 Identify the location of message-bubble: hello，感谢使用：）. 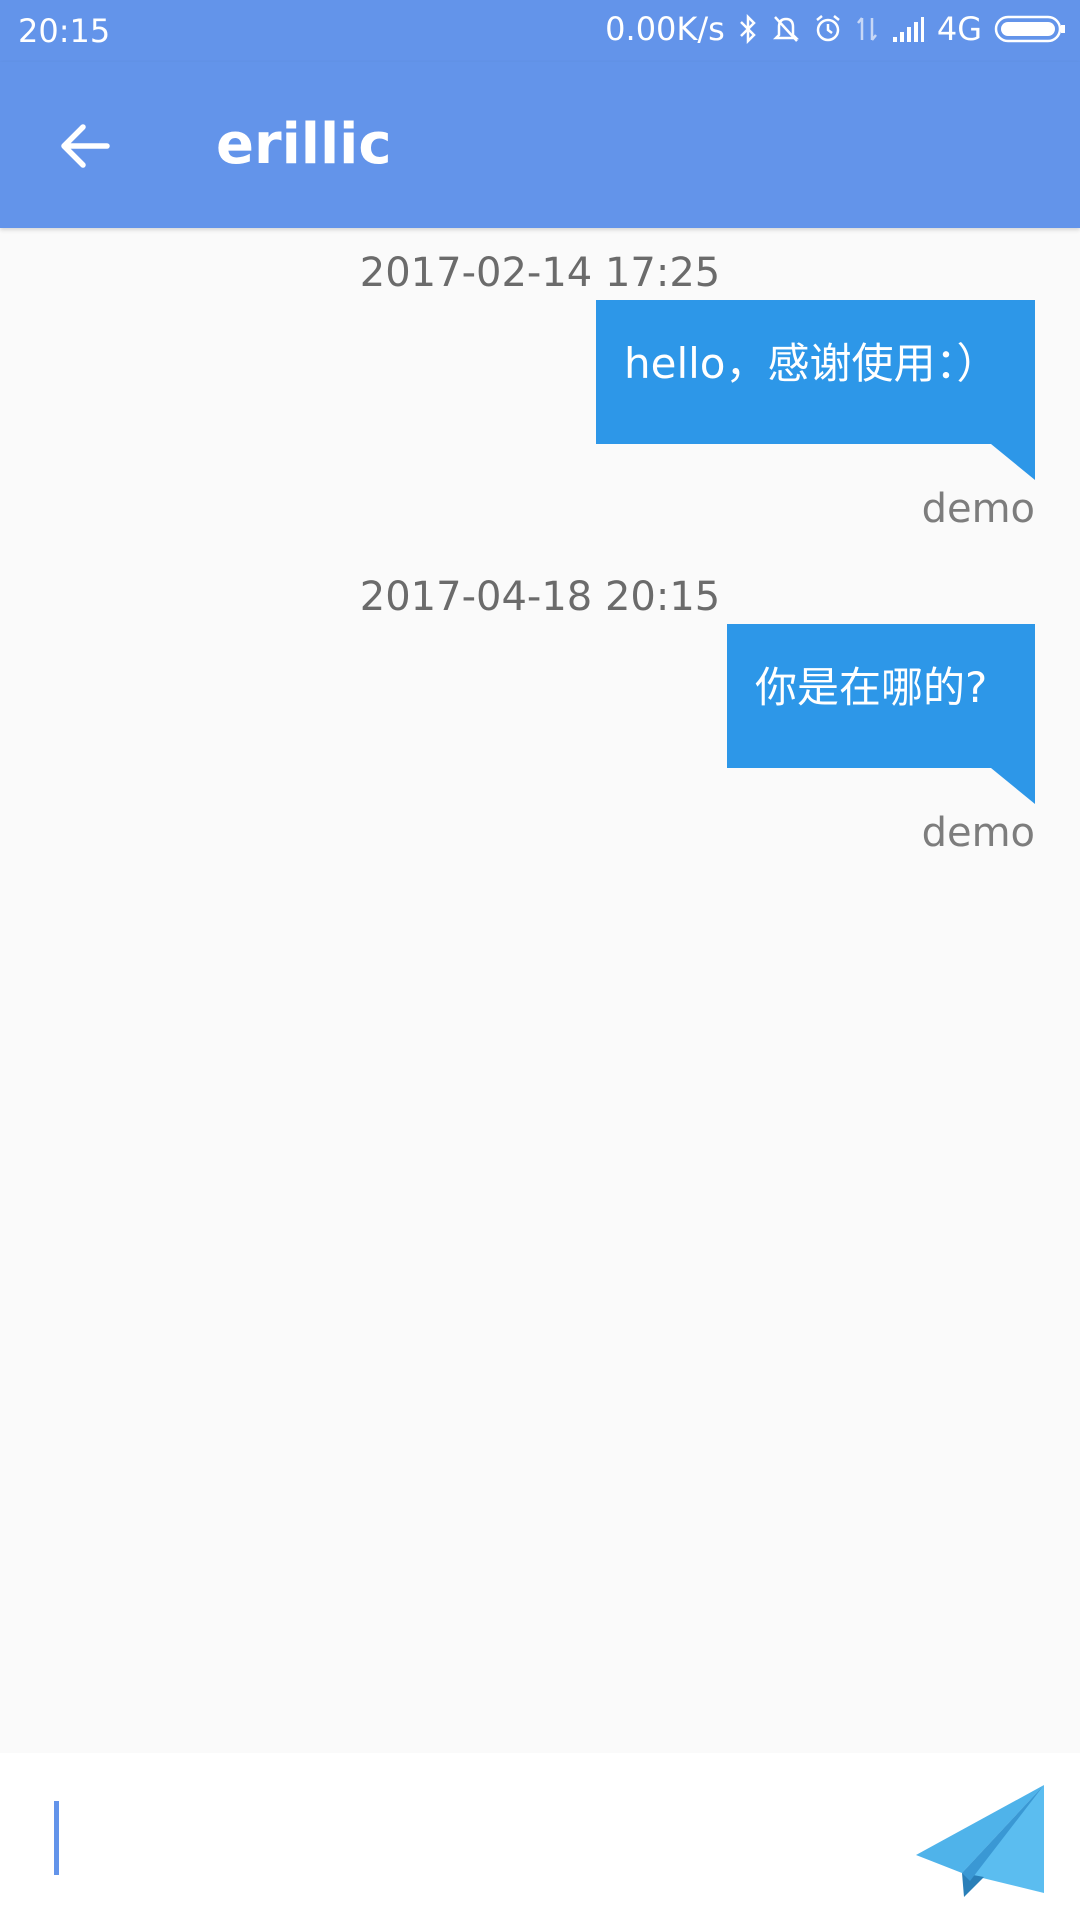
(815, 372).